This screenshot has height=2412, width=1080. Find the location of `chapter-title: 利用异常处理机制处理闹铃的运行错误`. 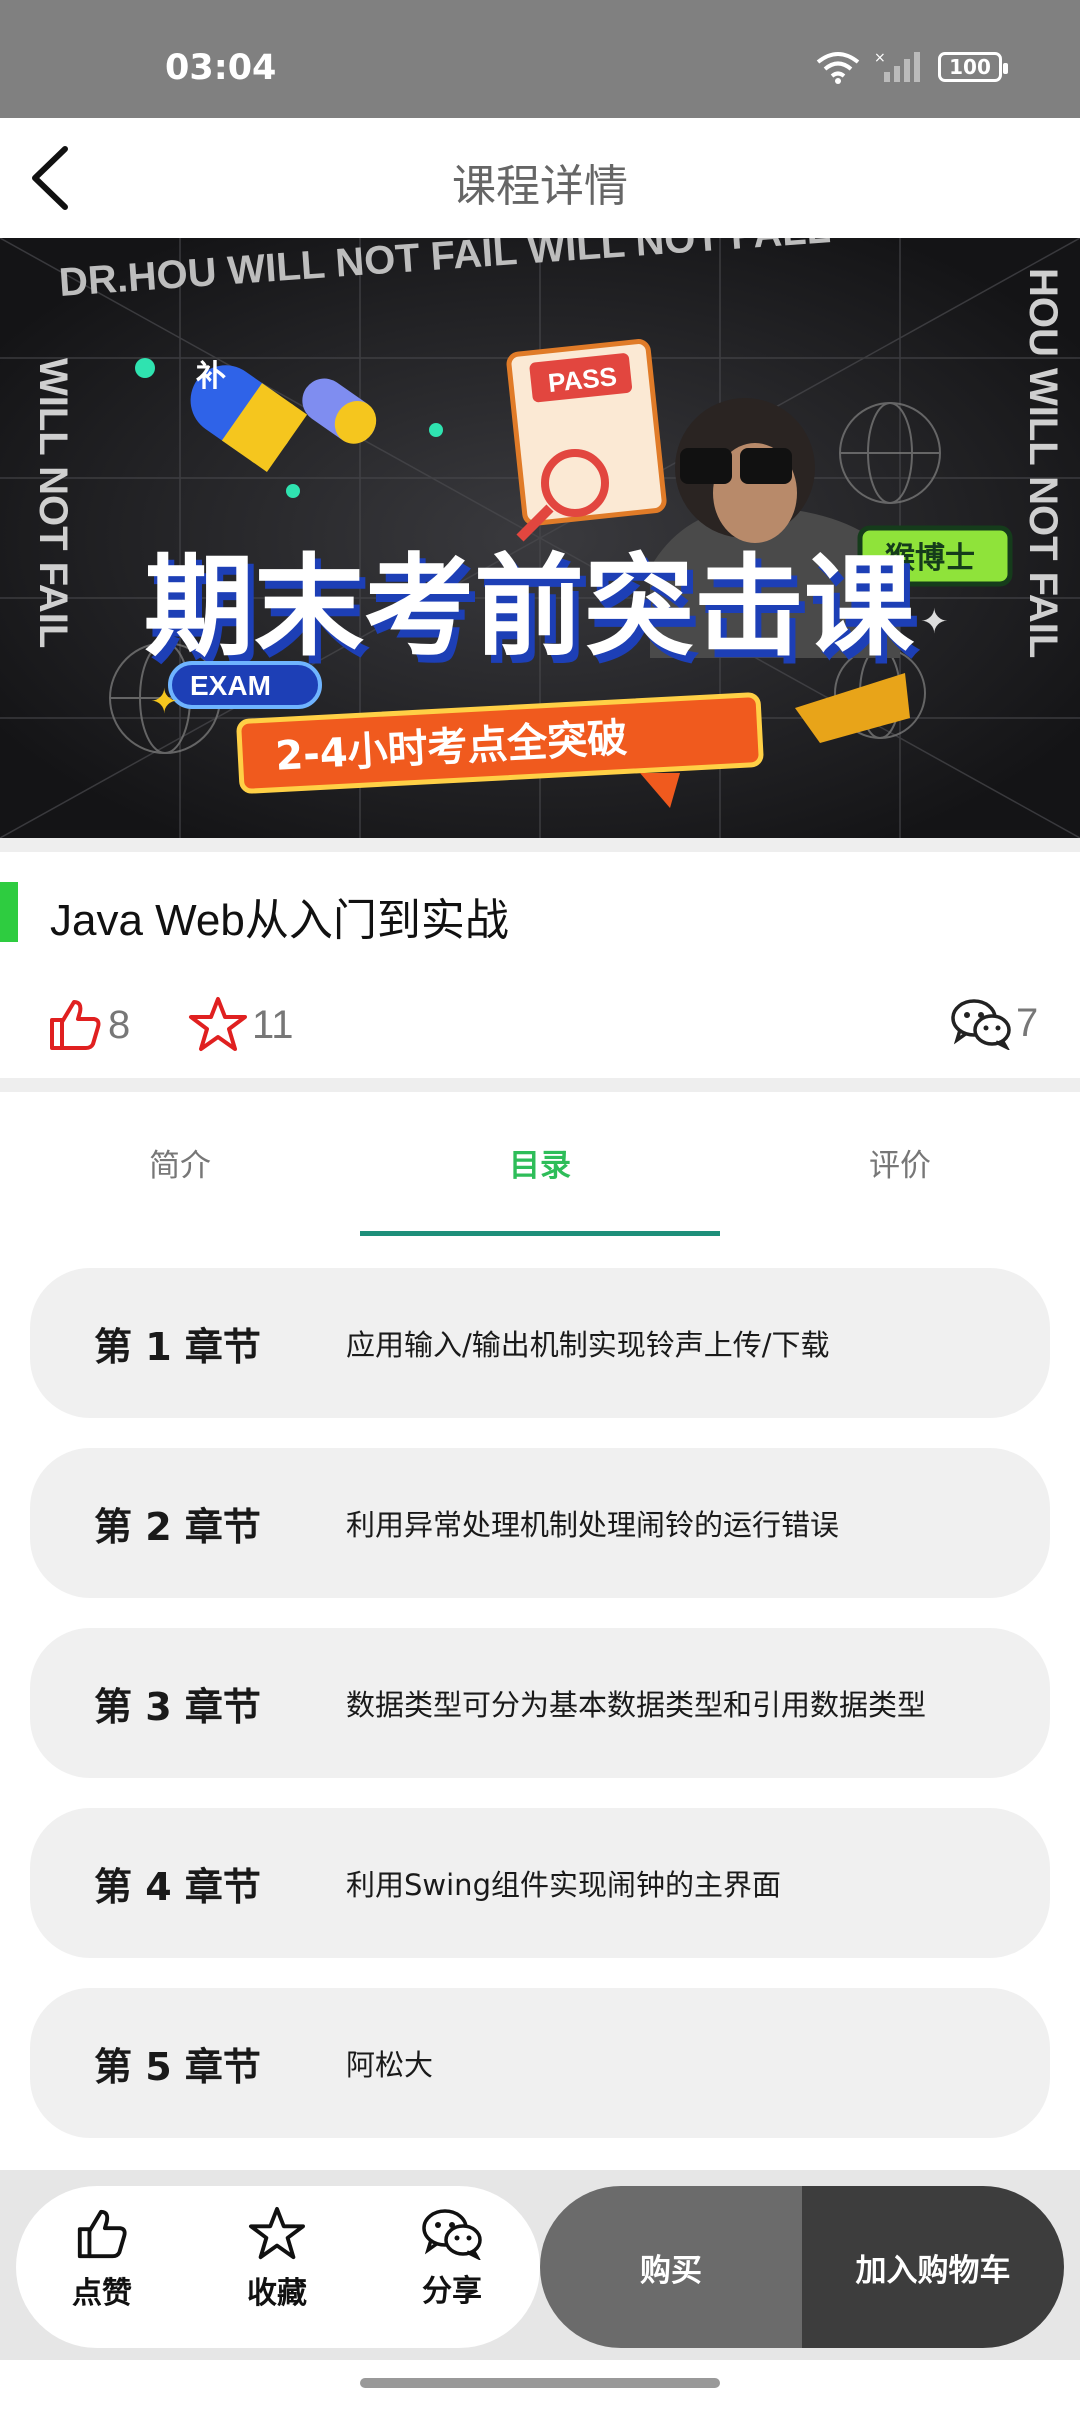

chapter-title: 利用异常处理机制处理闹铃的运行错误 is located at coordinates (593, 1525).